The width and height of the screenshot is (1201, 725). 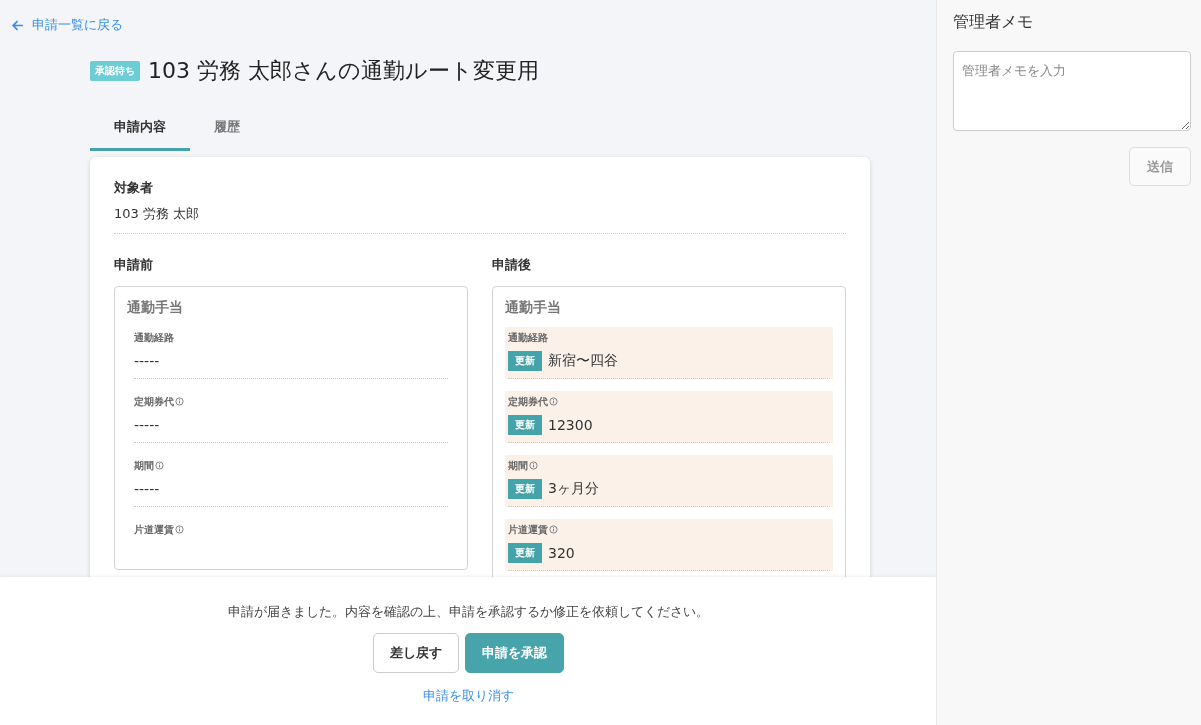 I want to click on sidebar-title: 管理者メモ, so click(x=993, y=22).